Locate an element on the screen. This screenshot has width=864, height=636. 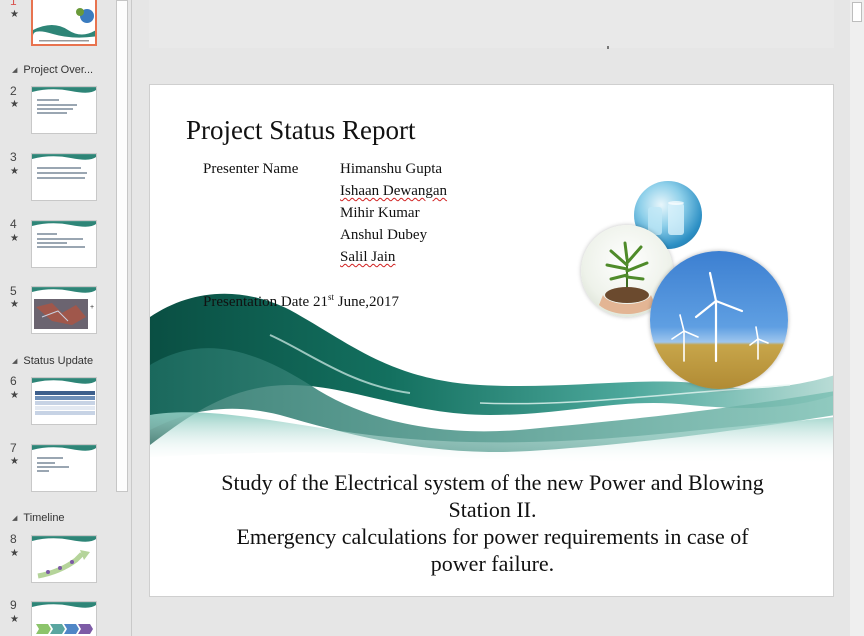
previous-slide-edge is located at coordinates (491, 24).